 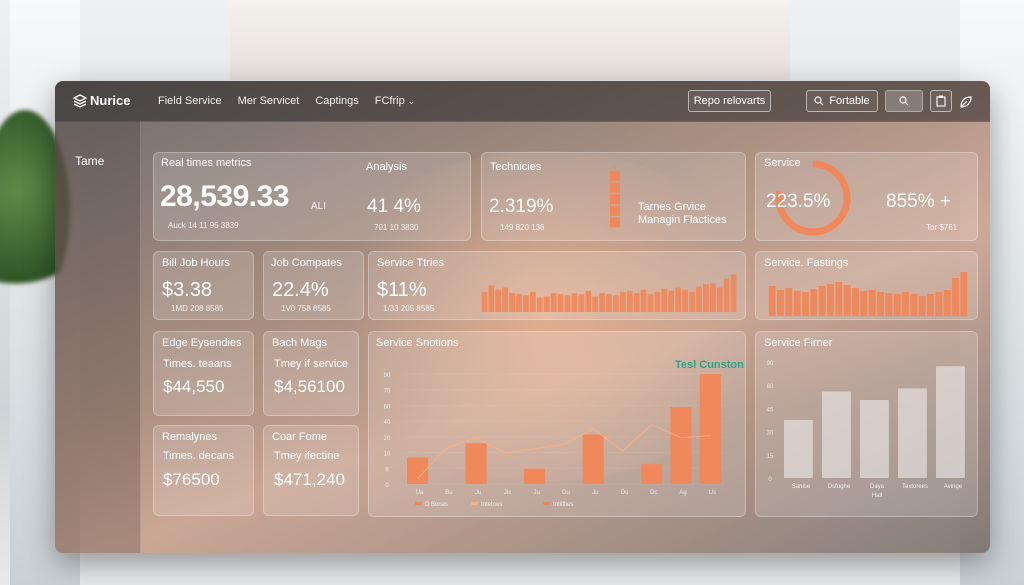 I want to click on search-button, so click(x=904, y=101).